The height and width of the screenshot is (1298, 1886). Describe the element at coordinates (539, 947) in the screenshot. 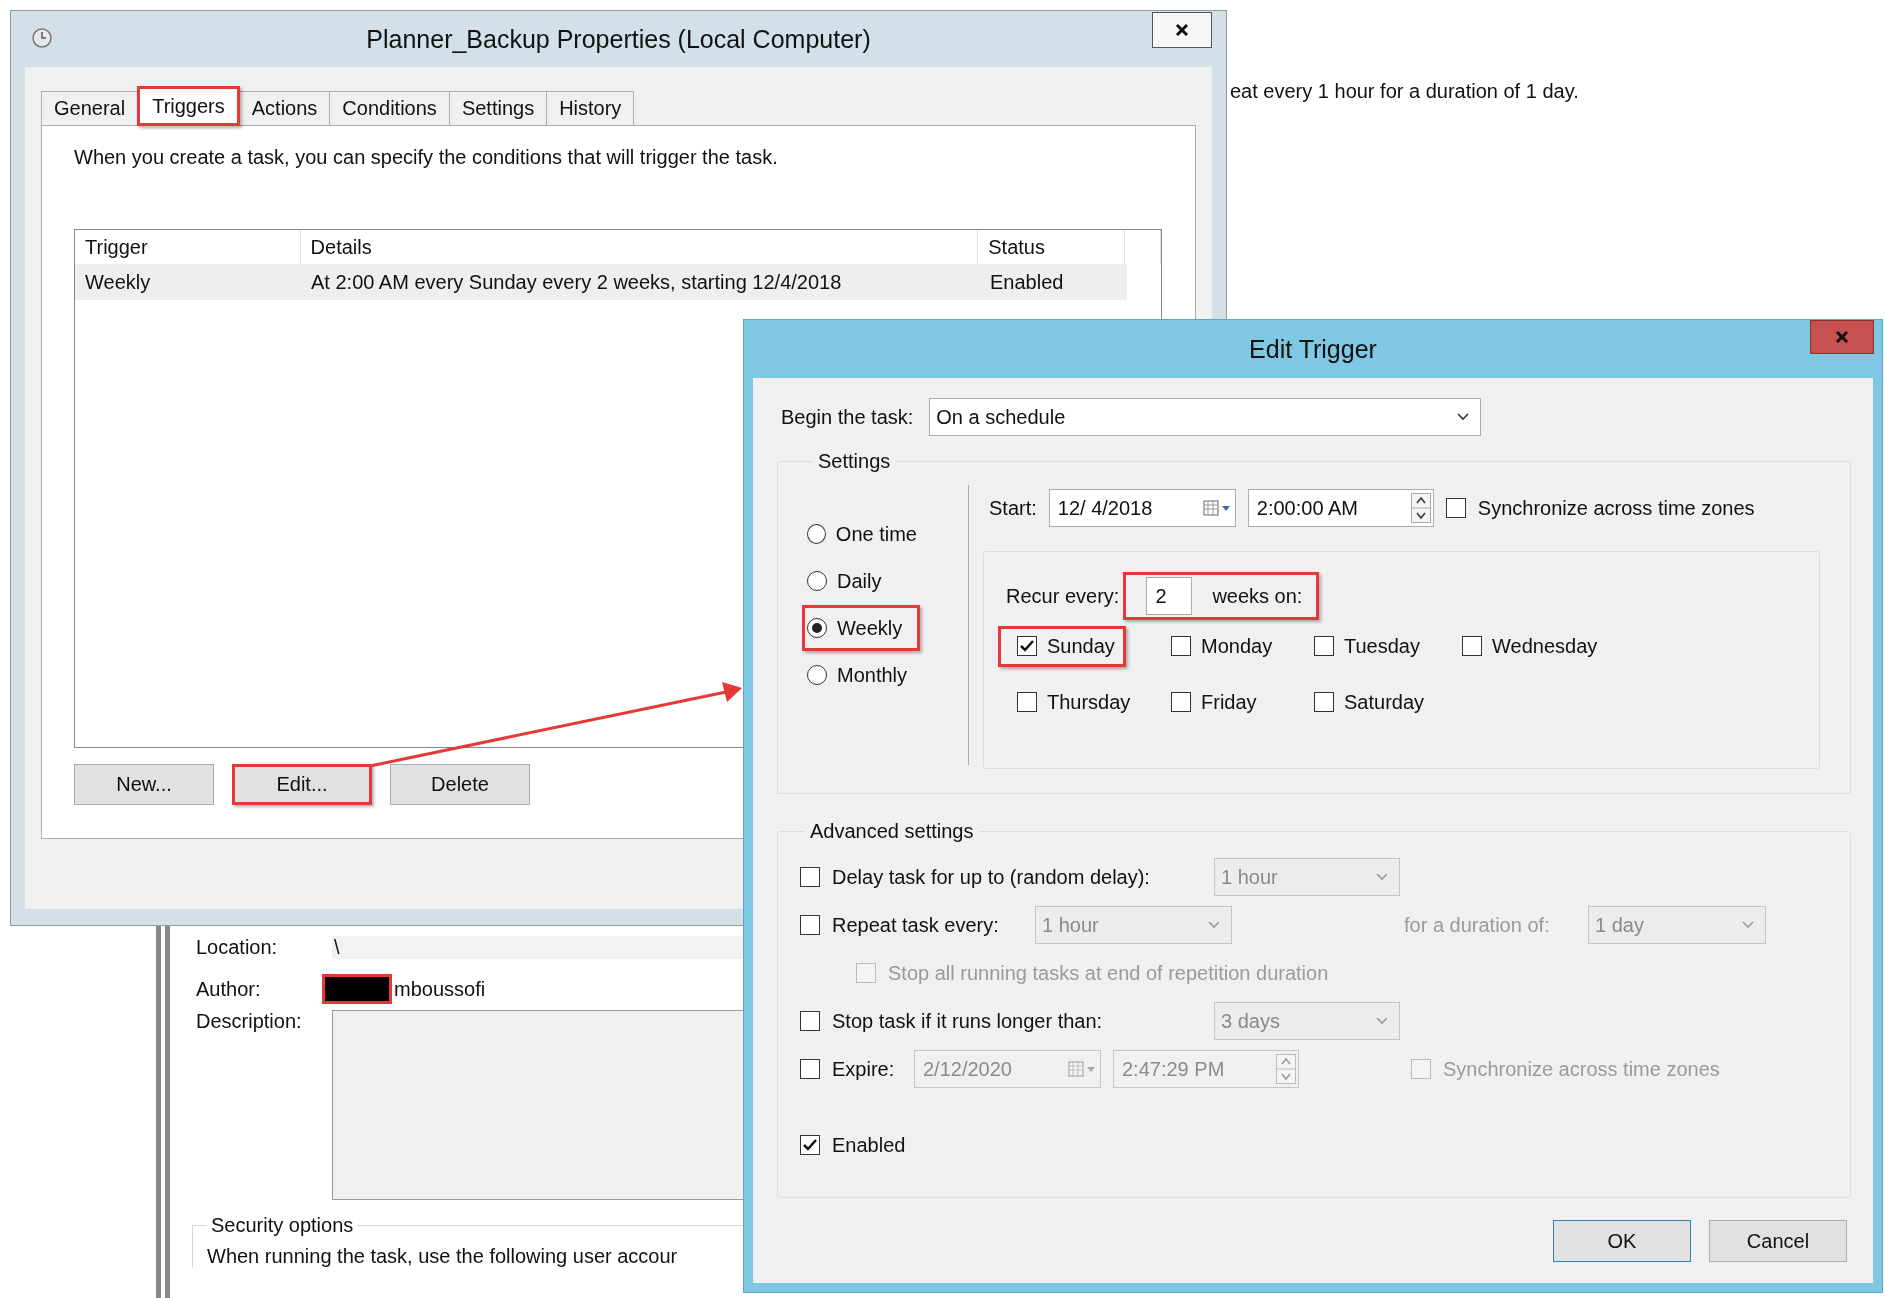

I see `location-value: \` at that location.